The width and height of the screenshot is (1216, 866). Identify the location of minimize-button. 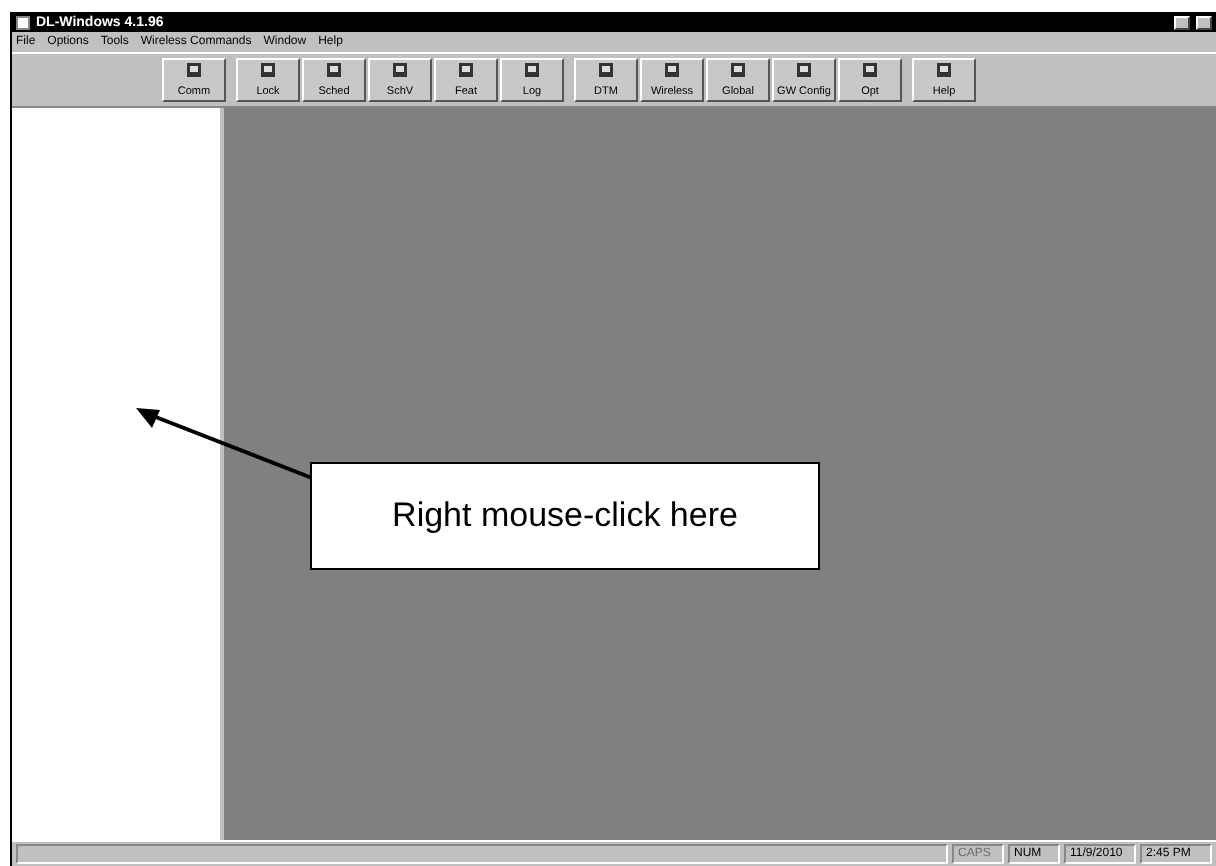
(1182, 23).